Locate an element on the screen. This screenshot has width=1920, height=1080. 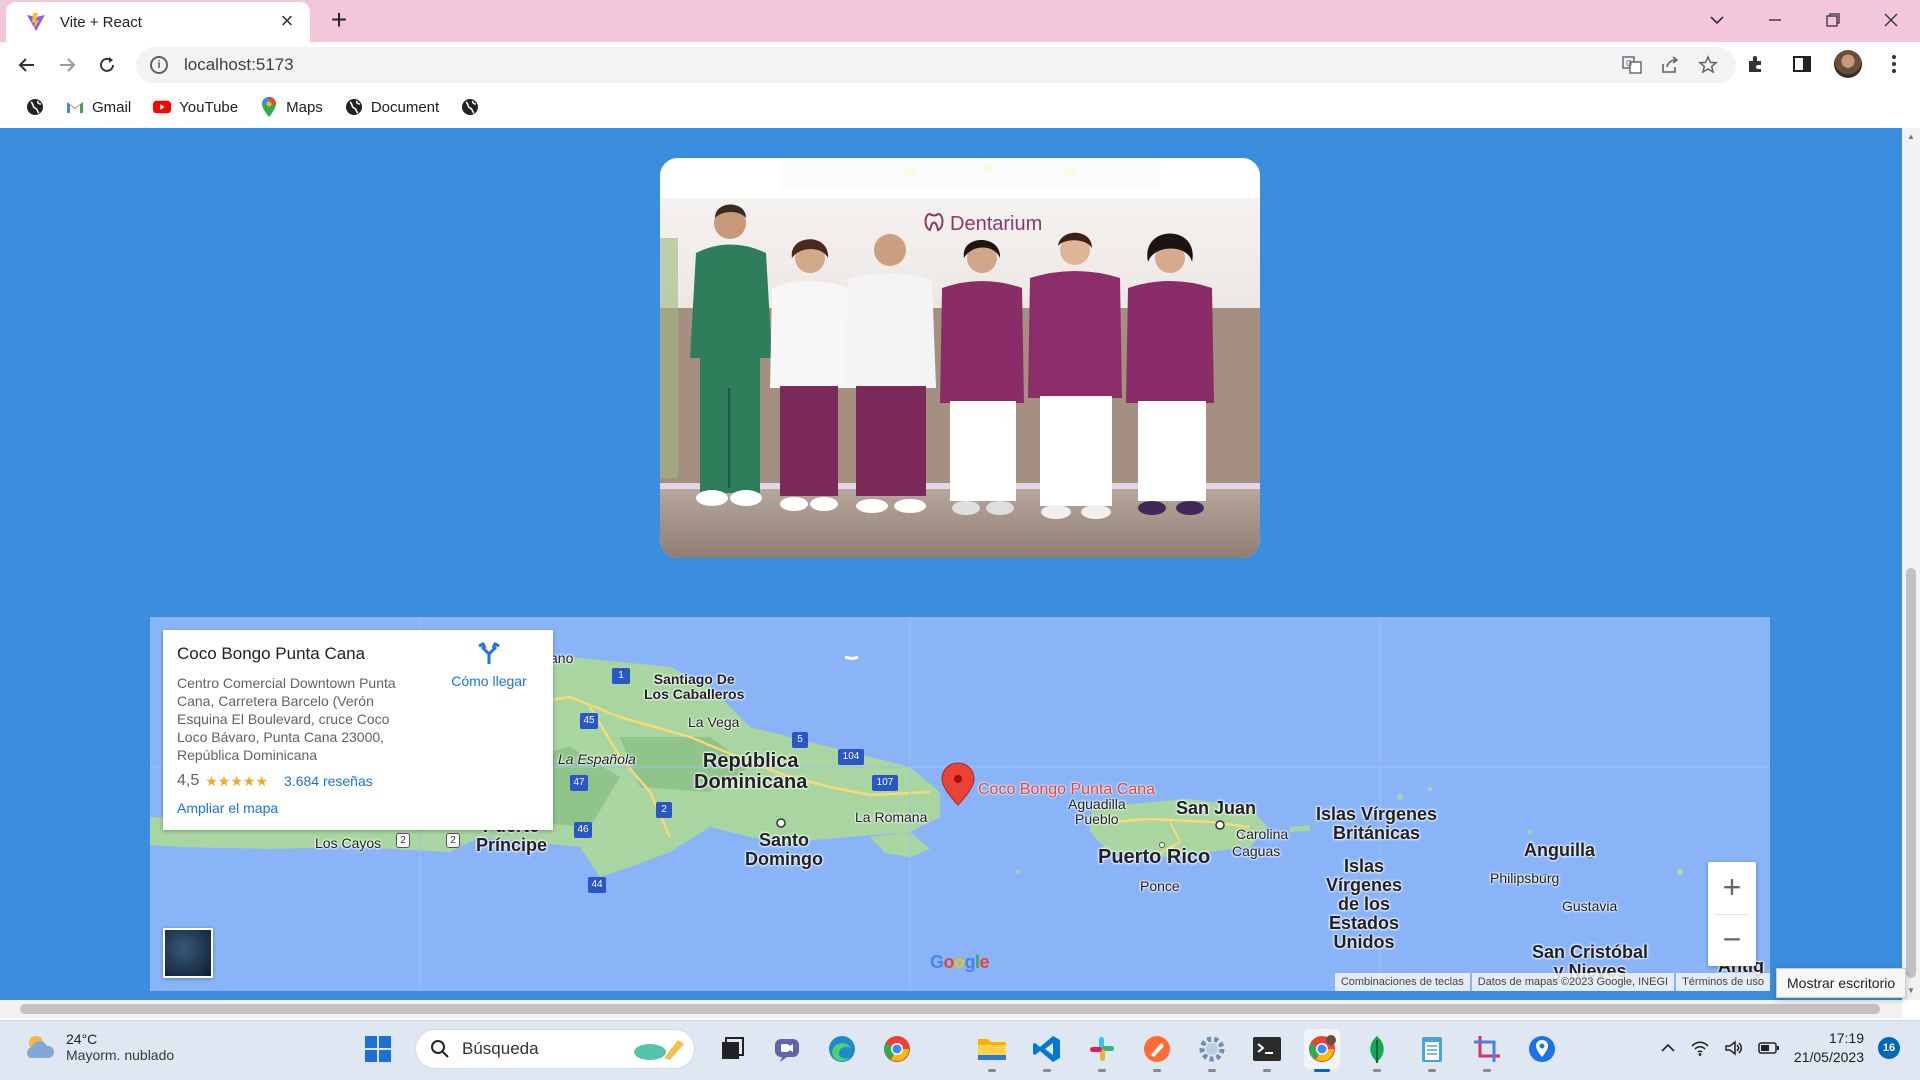
notepad-icon is located at coordinates (1432, 1049).